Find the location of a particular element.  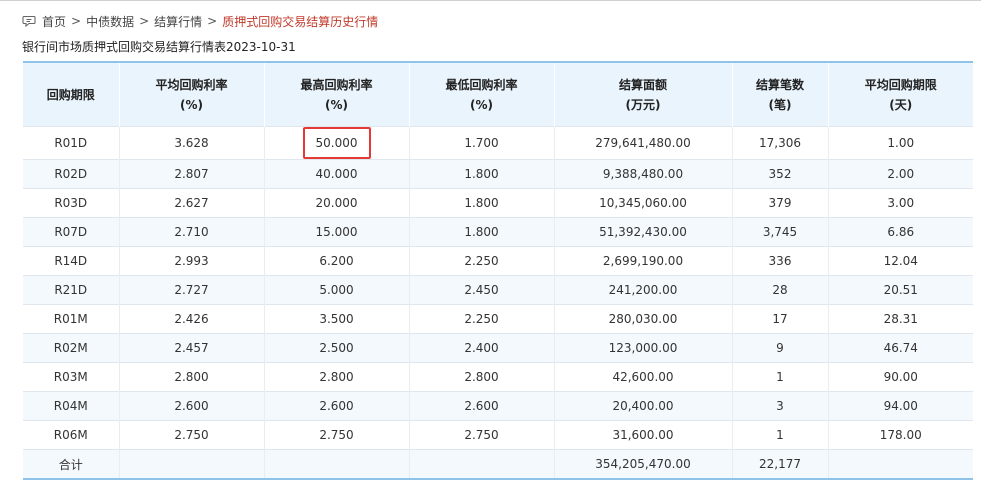

cell-term: R21D is located at coordinates (71, 290).